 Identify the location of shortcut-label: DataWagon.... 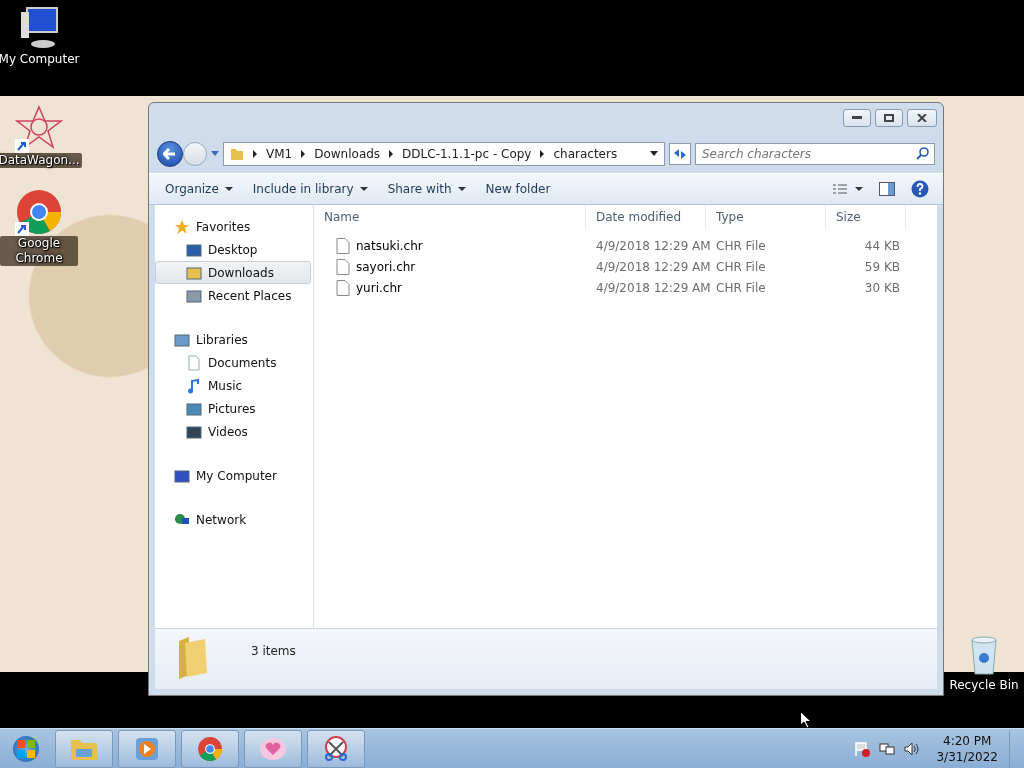
(41, 160).